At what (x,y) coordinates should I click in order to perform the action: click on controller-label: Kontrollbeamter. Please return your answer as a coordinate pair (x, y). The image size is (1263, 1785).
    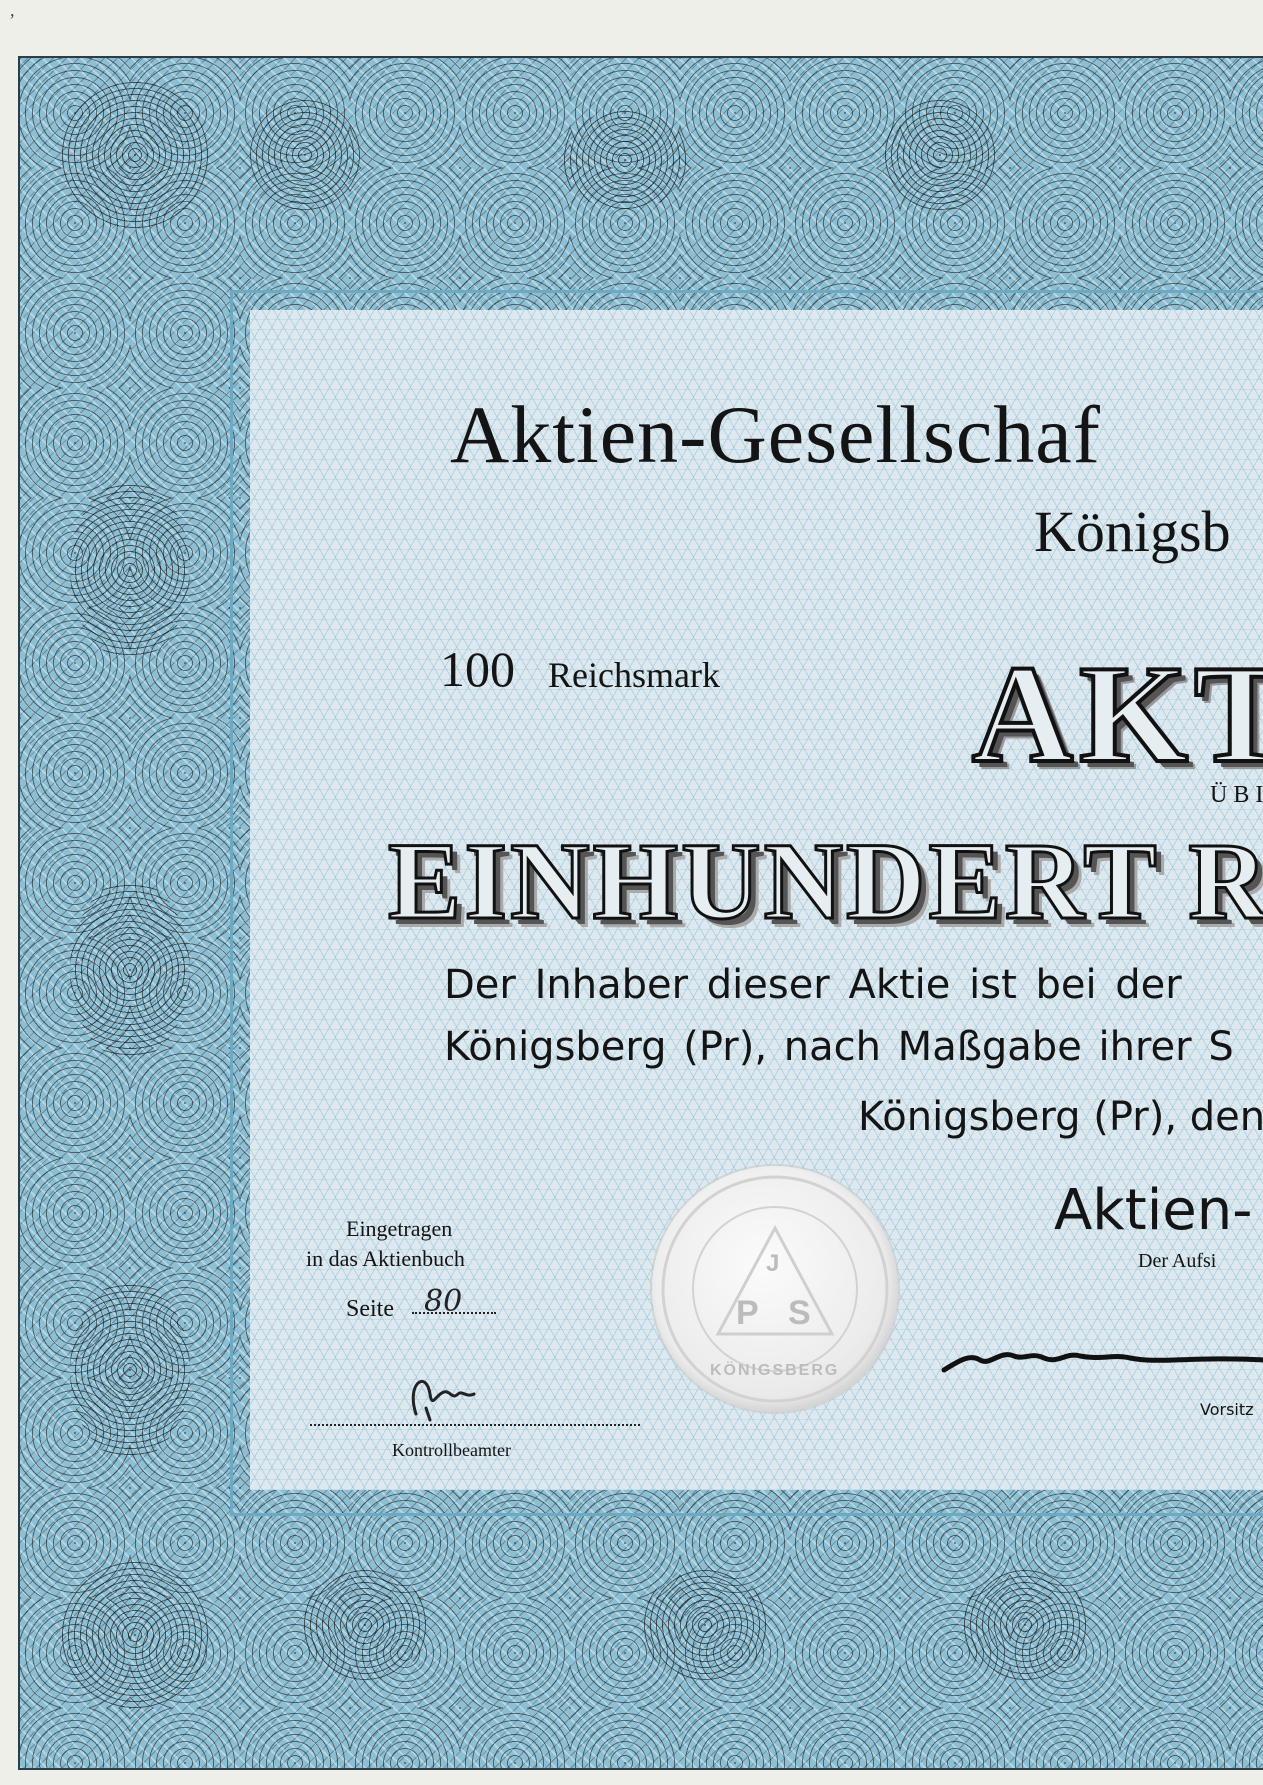
    Looking at the image, I should click on (451, 1450).